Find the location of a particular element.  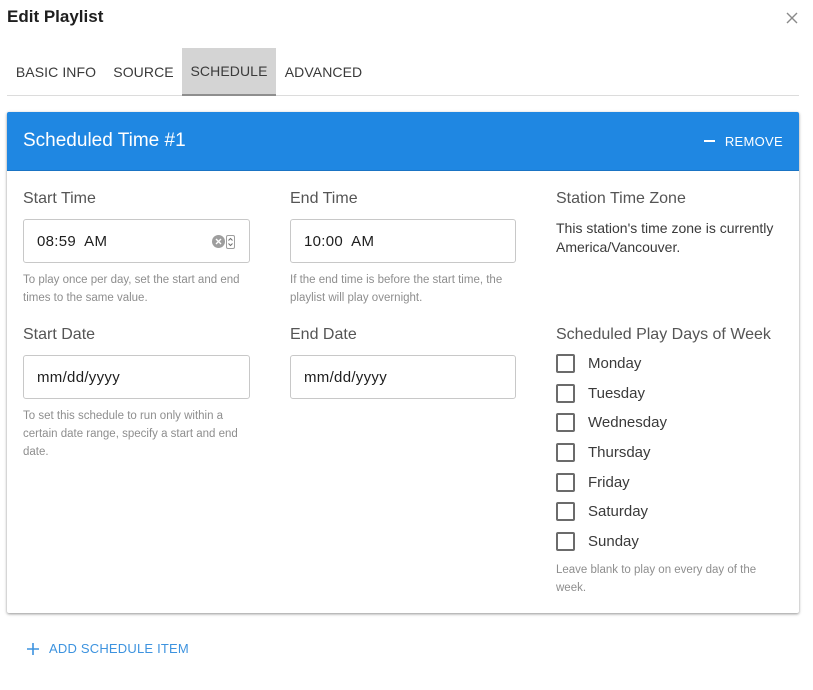

day-label: Monday is located at coordinates (615, 363).